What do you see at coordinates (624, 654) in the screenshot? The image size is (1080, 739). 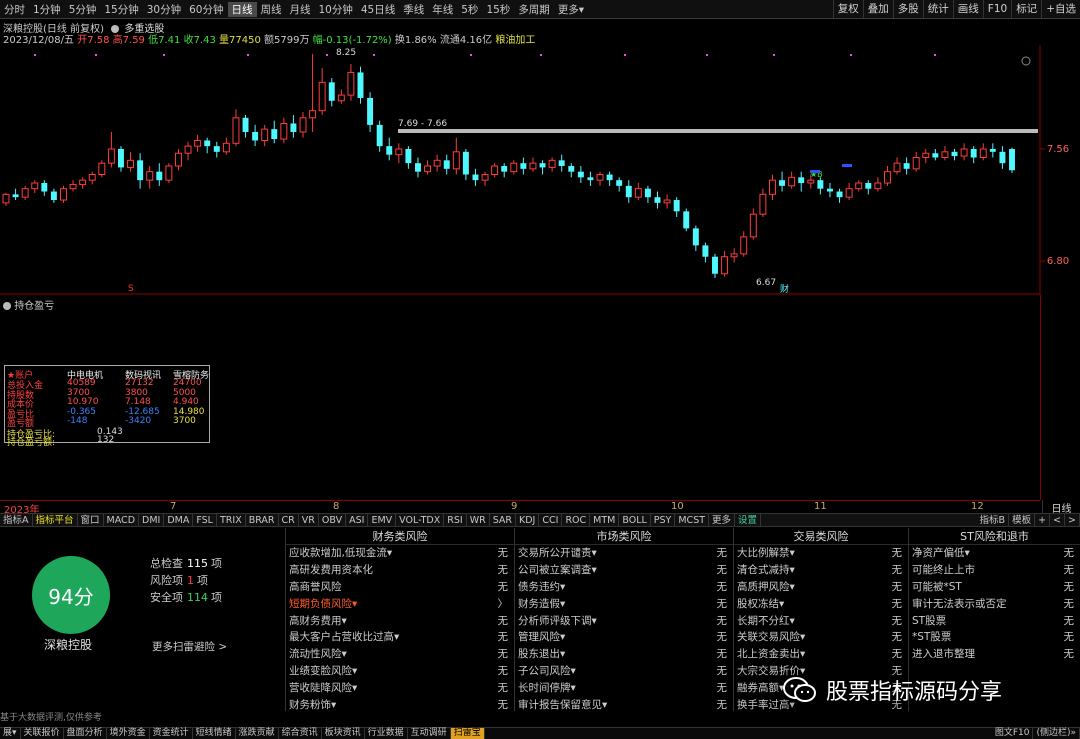 I see `risk-item: 股东退出▾ 无` at bounding box center [624, 654].